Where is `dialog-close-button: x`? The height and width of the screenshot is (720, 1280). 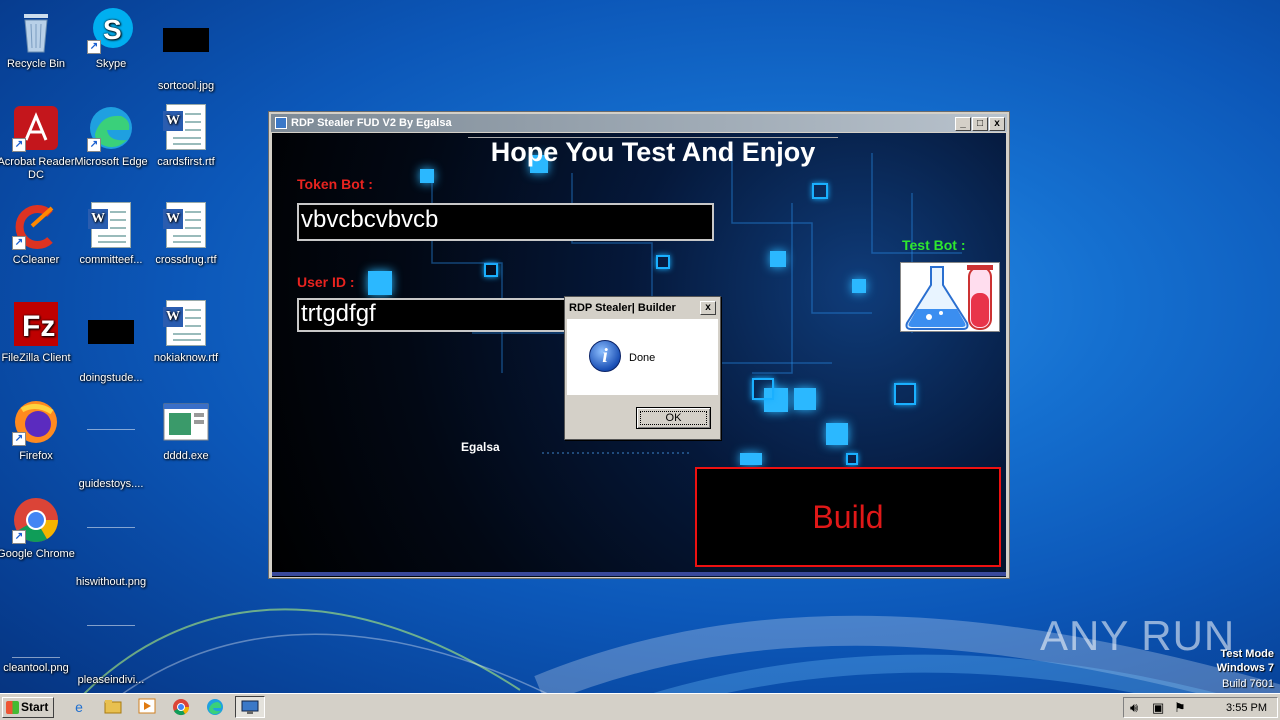 dialog-close-button: x is located at coordinates (708, 308).